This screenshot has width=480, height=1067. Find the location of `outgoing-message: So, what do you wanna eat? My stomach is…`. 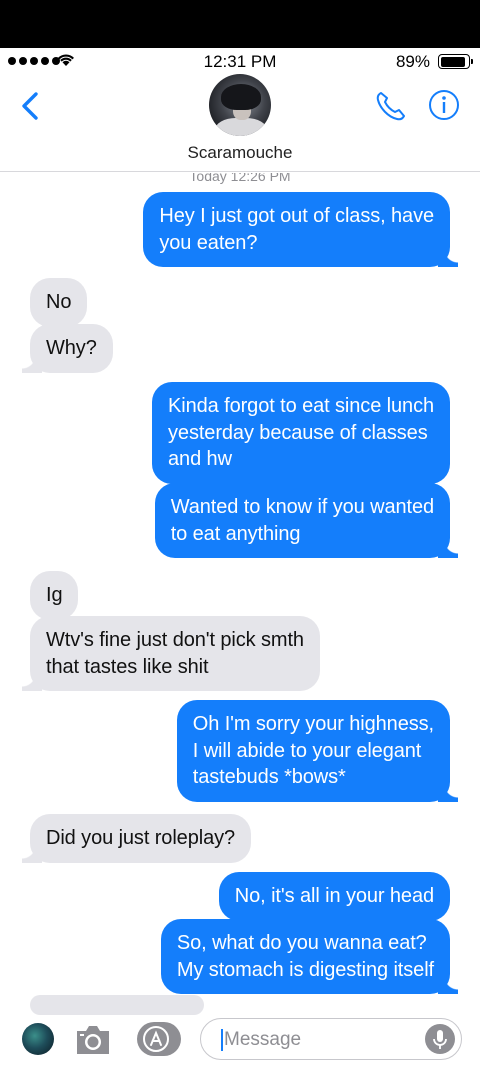

outgoing-message: So, what do you wanna eat? My stomach is… is located at coordinates (309, 956).